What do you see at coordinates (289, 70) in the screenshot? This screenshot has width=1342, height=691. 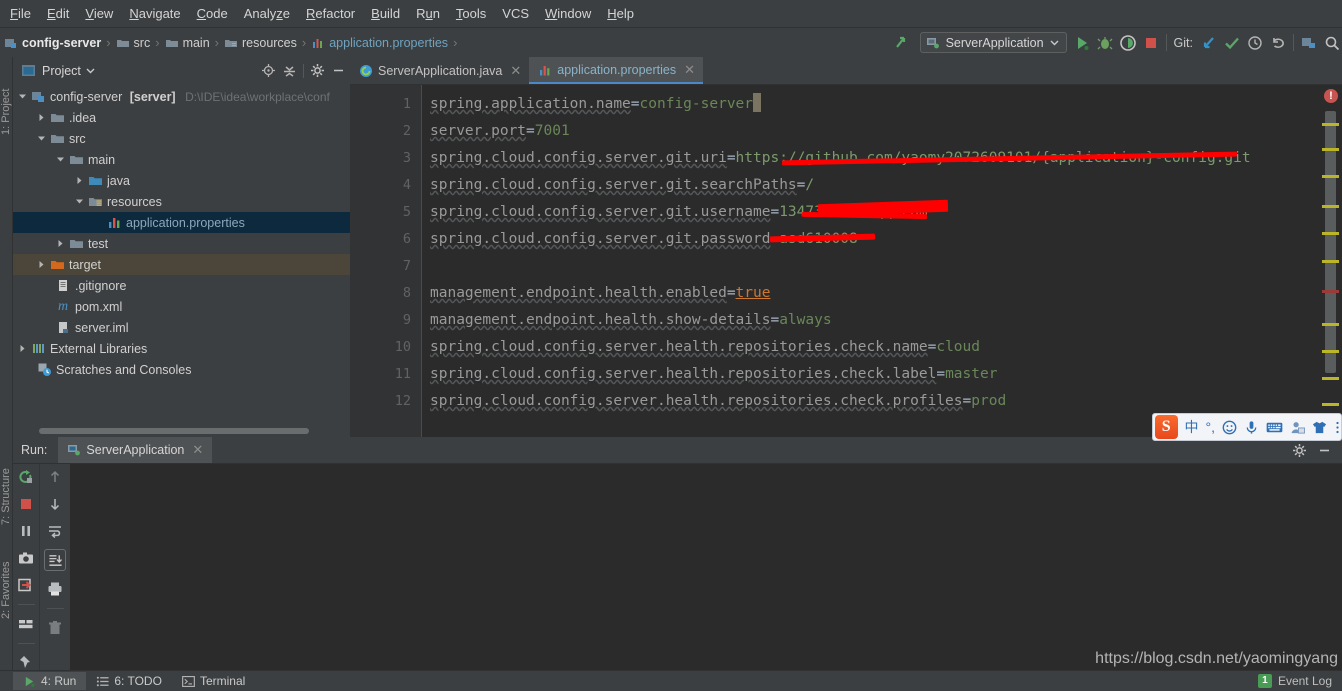 I see `collapse-all-icon` at bounding box center [289, 70].